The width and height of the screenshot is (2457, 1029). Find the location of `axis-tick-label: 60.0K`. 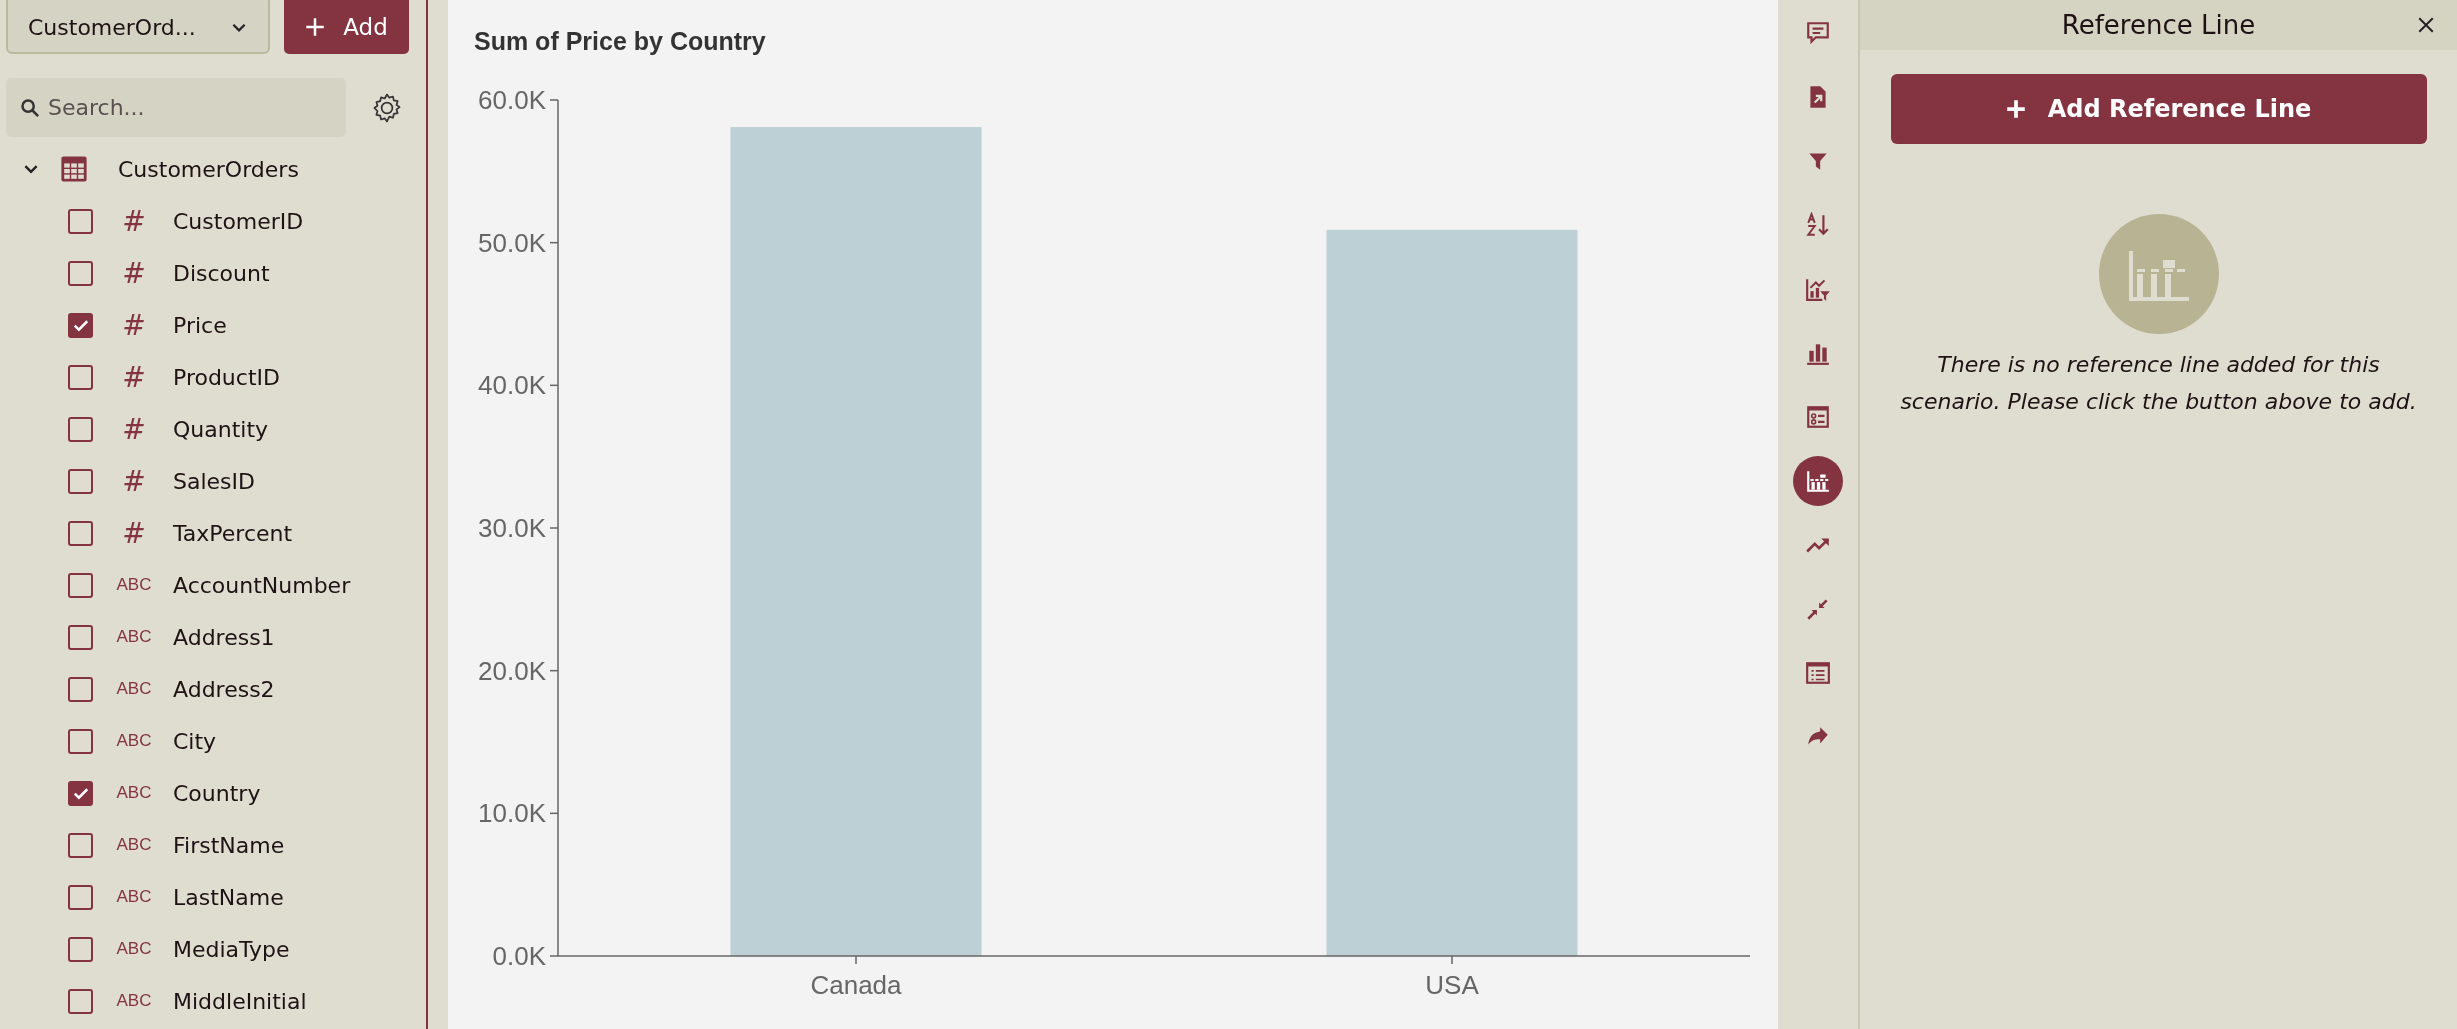

axis-tick-label: 60.0K is located at coordinates (512, 100).